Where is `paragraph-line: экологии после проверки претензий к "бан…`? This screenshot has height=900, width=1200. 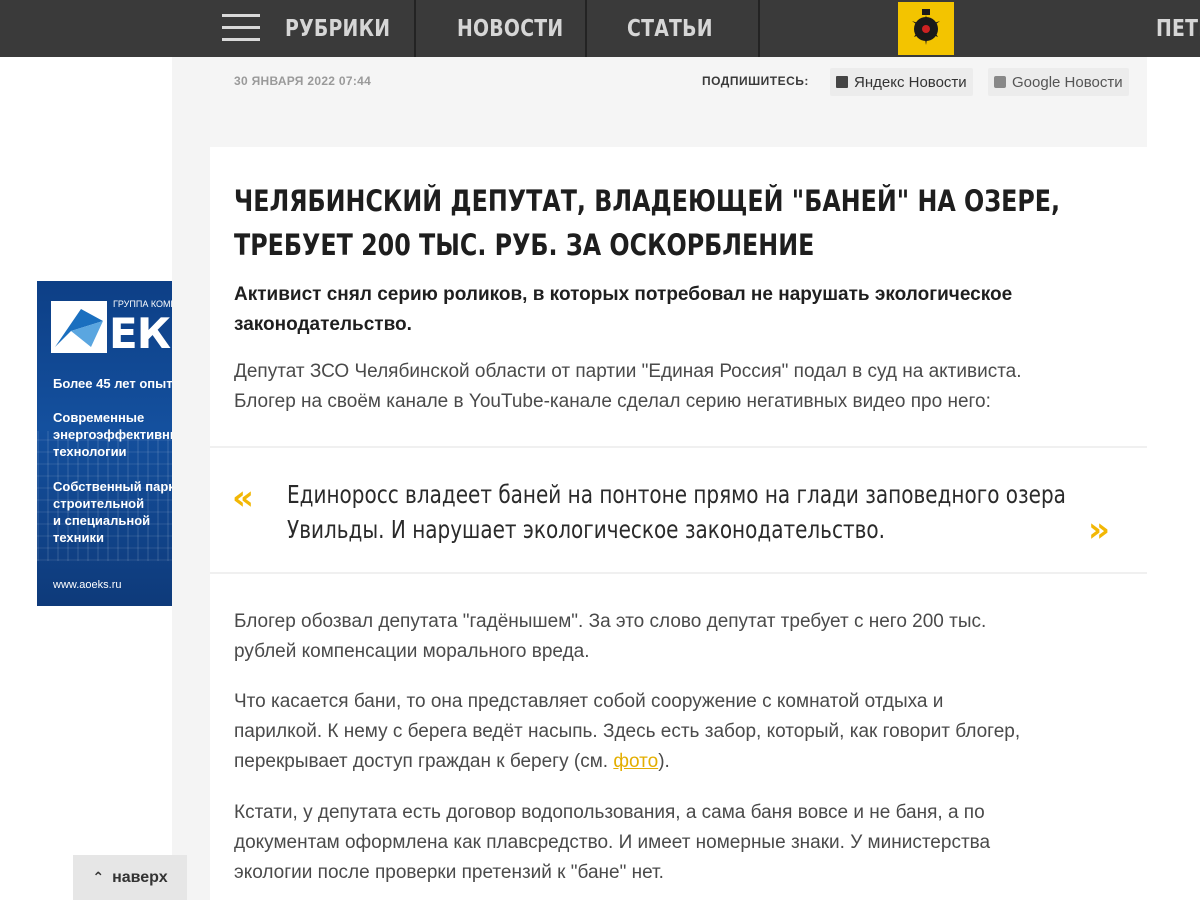 paragraph-line: экологии после проверки претензий к "бан… is located at coordinates (449, 872).